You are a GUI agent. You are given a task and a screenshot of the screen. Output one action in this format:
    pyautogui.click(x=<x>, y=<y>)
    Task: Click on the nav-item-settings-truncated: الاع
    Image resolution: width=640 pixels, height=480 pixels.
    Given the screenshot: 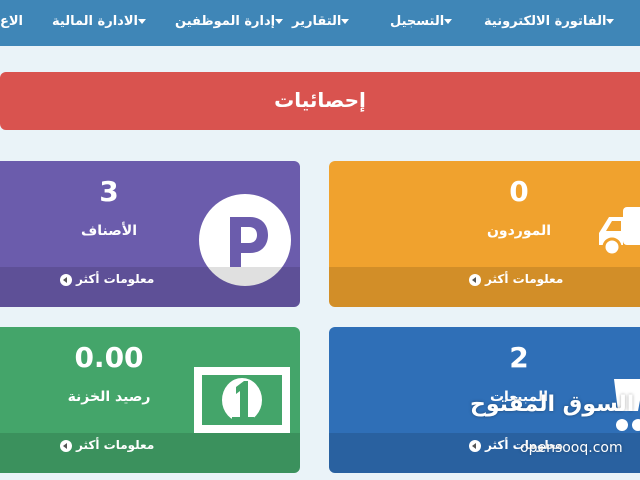 What is the action you would take?
    pyautogui.click(x=11, y=23)
    